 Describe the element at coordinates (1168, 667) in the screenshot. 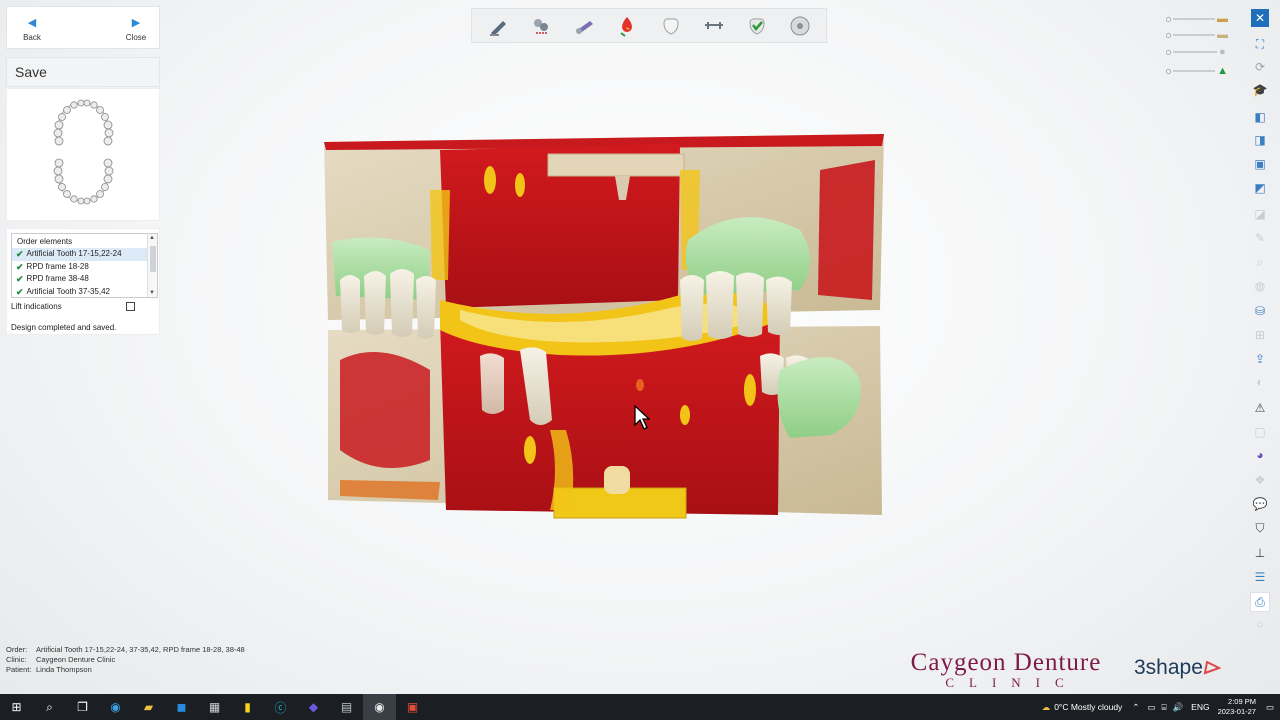

I see `vendor-name: 3shape` at that location.